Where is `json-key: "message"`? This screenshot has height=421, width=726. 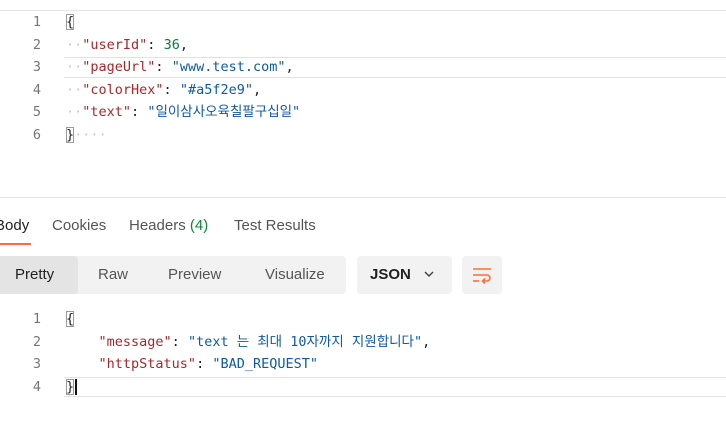
json-key: "message" is located at coordinates (135, 341).